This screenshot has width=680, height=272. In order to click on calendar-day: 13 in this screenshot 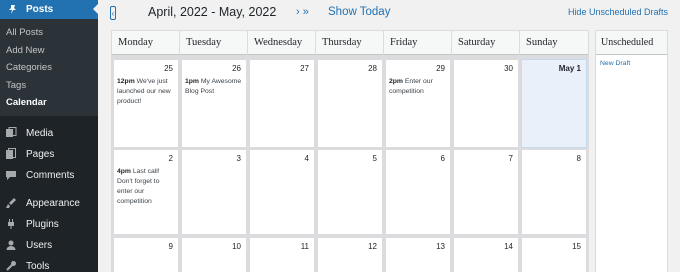, I will do `click(418, 254)`.